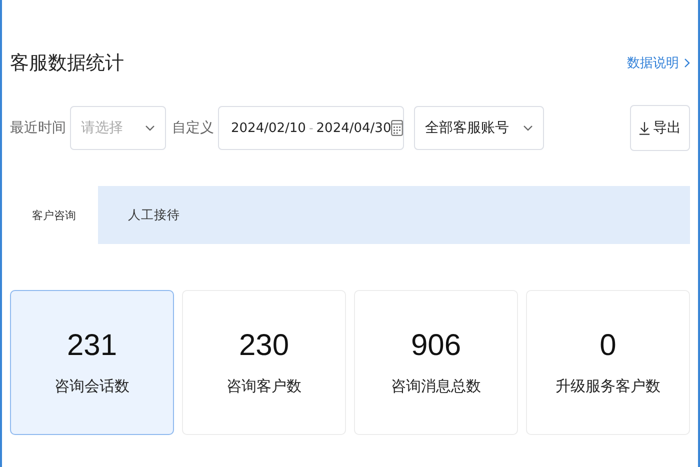  What do you see at coordinates (54, 215) in the screenshot?
I see `tab: 客户咨询` at bounding box center [54, 215].